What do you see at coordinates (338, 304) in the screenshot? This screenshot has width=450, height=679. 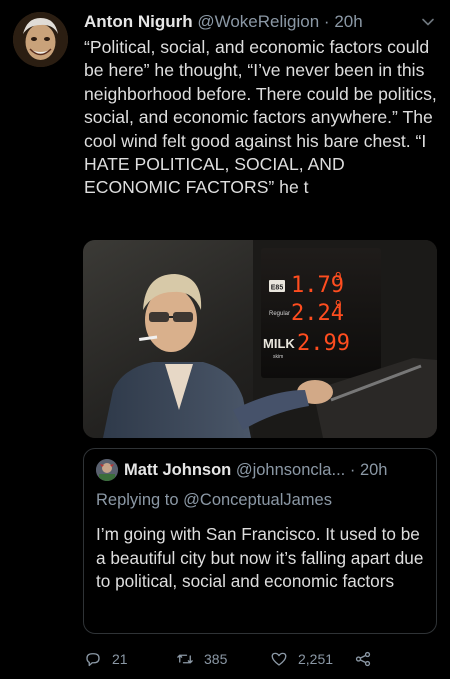 I see `price-2-sup: 9` at bounding box center [338, 304].